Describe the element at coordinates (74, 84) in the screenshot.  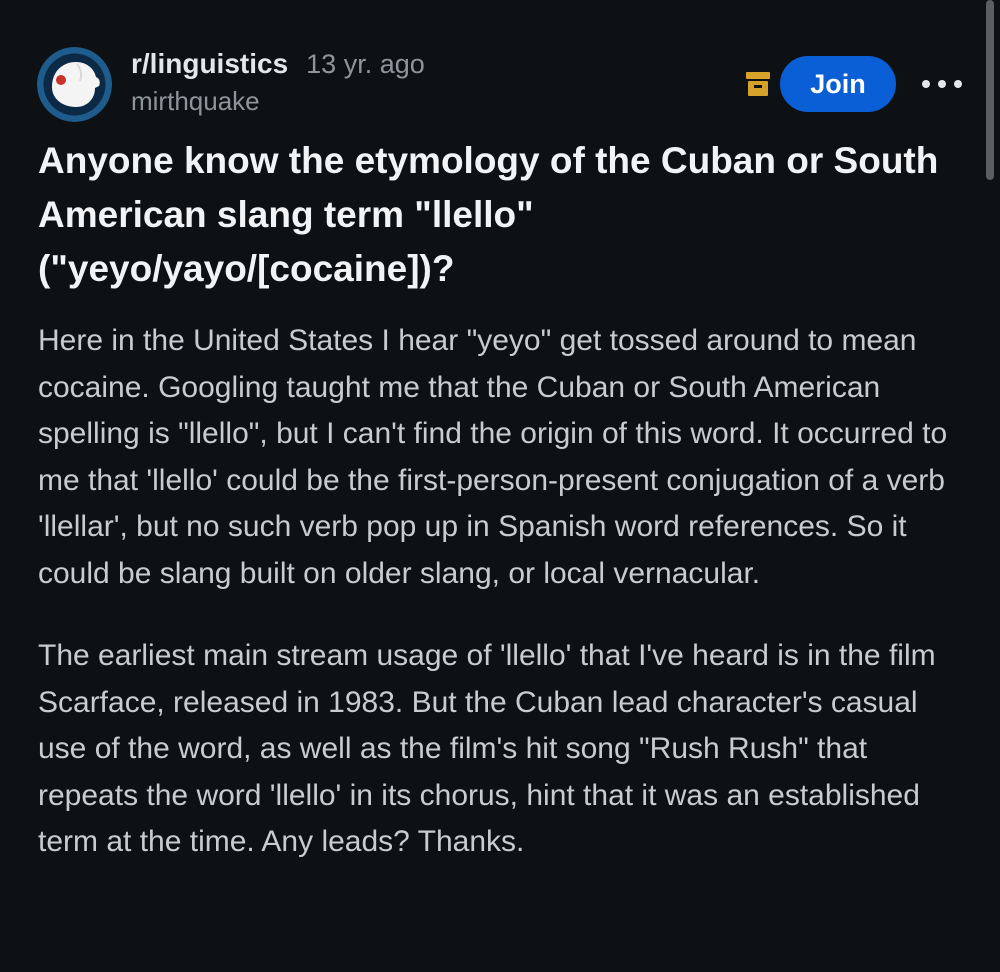
I see `subreddit-avatar-icon` at that location.